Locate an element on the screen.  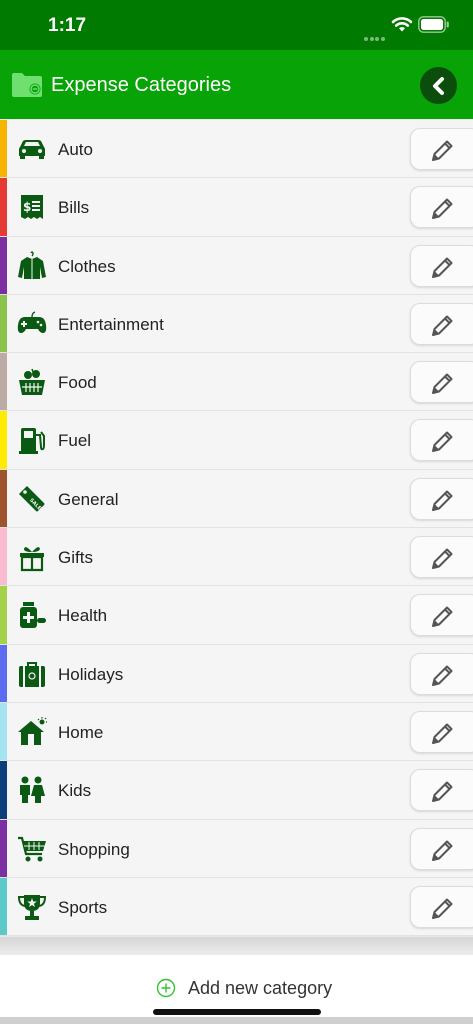
back-button is located at coordinates (438, 85).